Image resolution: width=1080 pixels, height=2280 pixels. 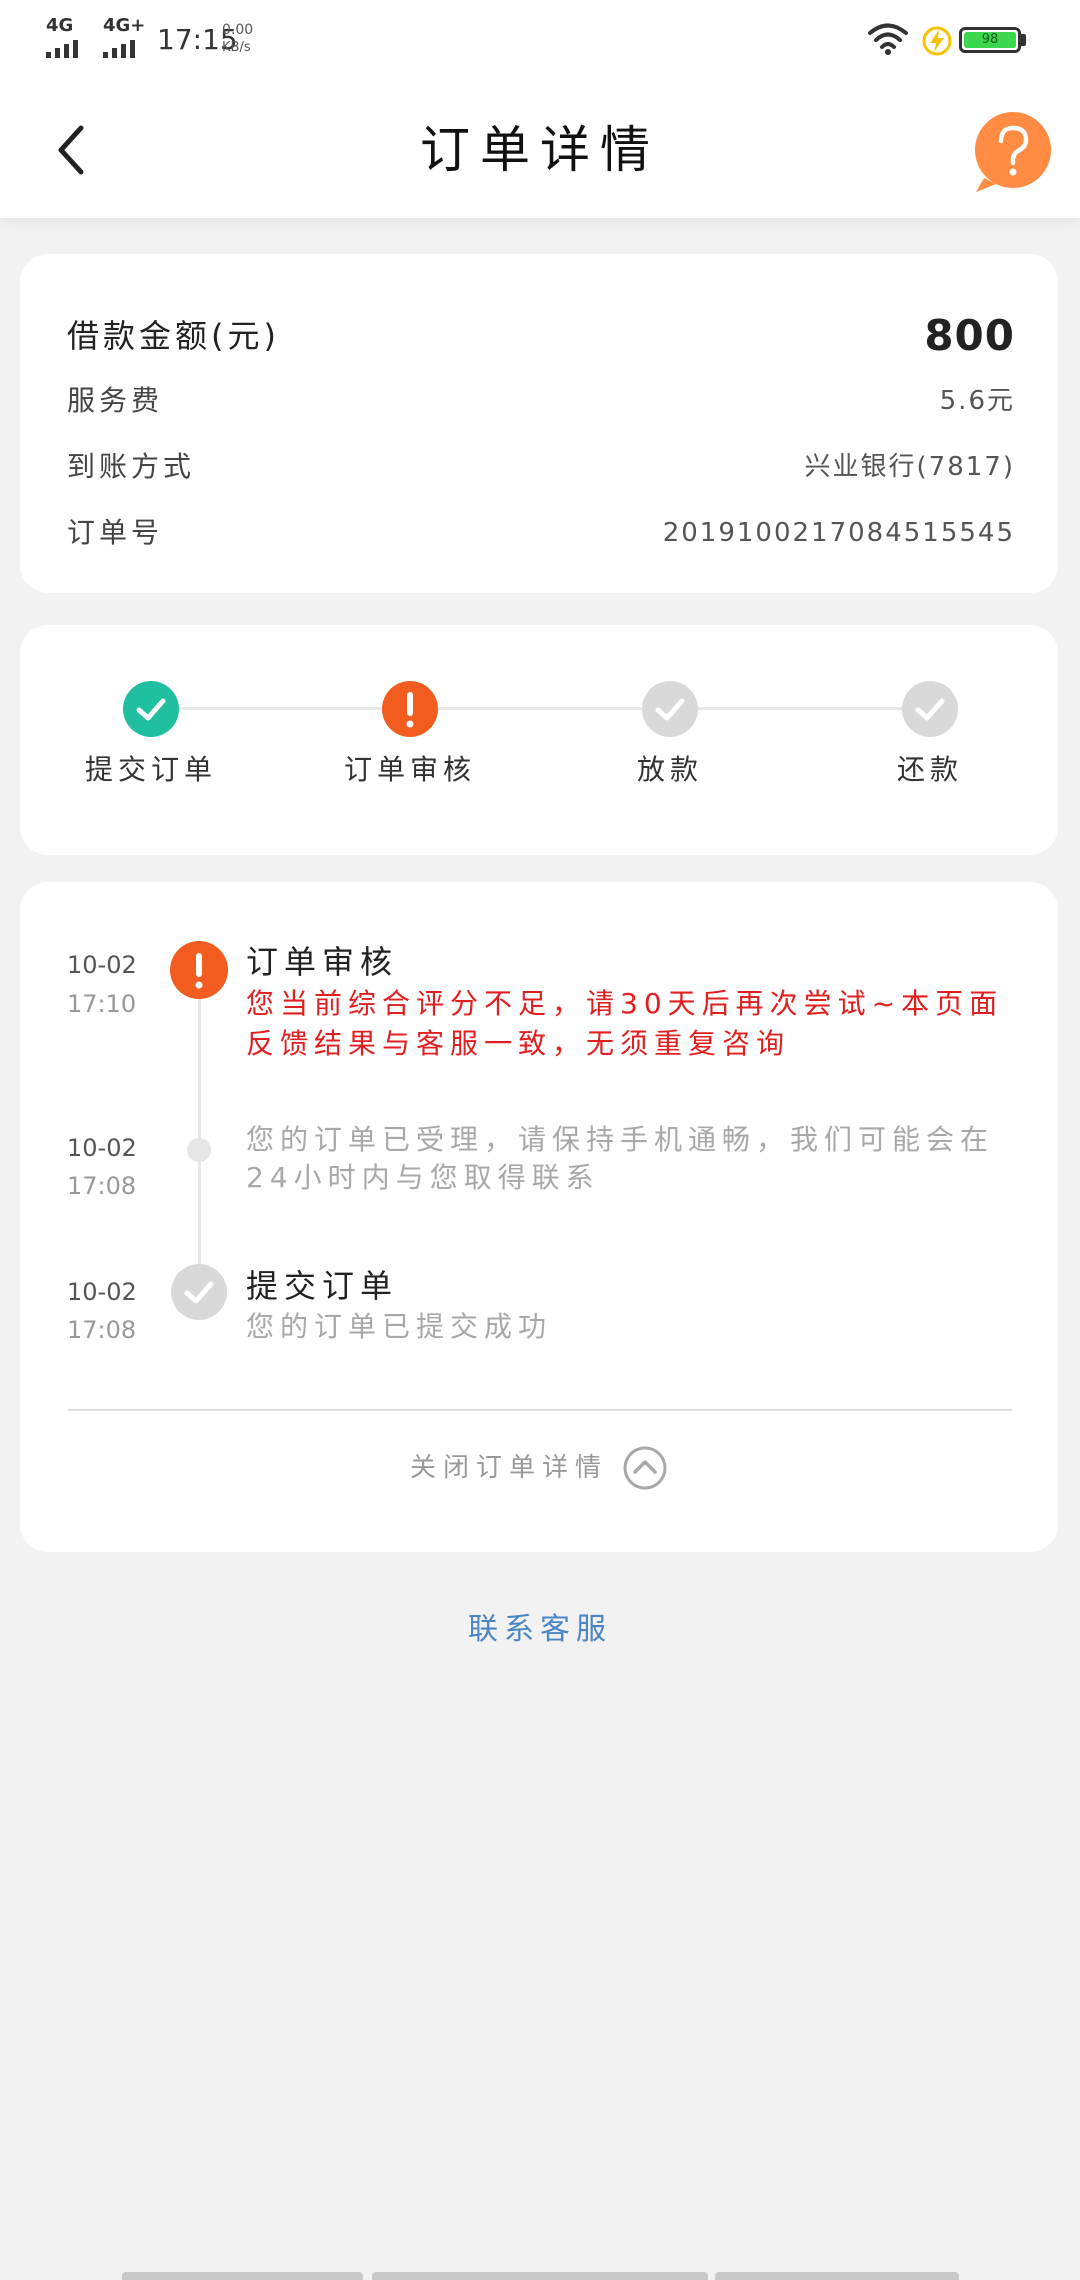 What do you see at coordinates (540, 708) in the screenshot?
I see `progress-line` at bounding box center [540, 708].